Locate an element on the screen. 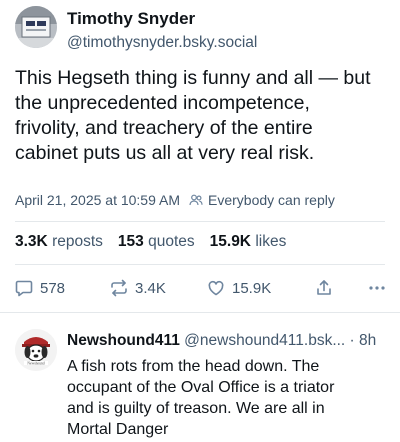 This screenshot has width=400, height=442. reply-header: Newshound411 @newshound411.bsk... · 8h is located at coordinates (229, 341).